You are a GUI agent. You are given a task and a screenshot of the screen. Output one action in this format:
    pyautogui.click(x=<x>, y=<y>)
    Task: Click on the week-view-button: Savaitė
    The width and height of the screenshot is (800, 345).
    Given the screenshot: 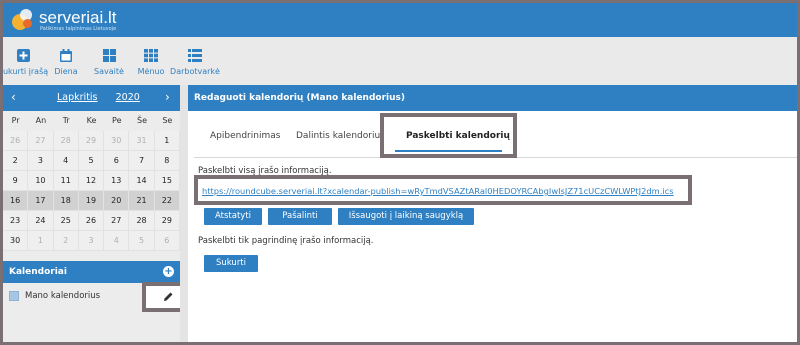 What is the action you would take?
    pyautogui.click(x=109, y=62)
    